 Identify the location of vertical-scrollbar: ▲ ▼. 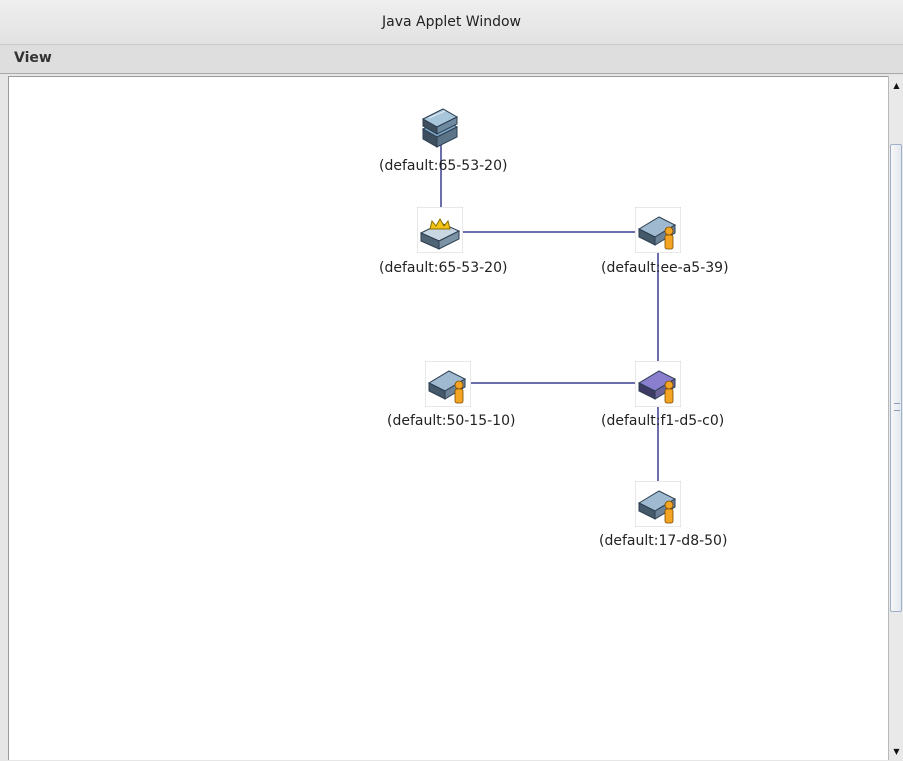
(895, 418).